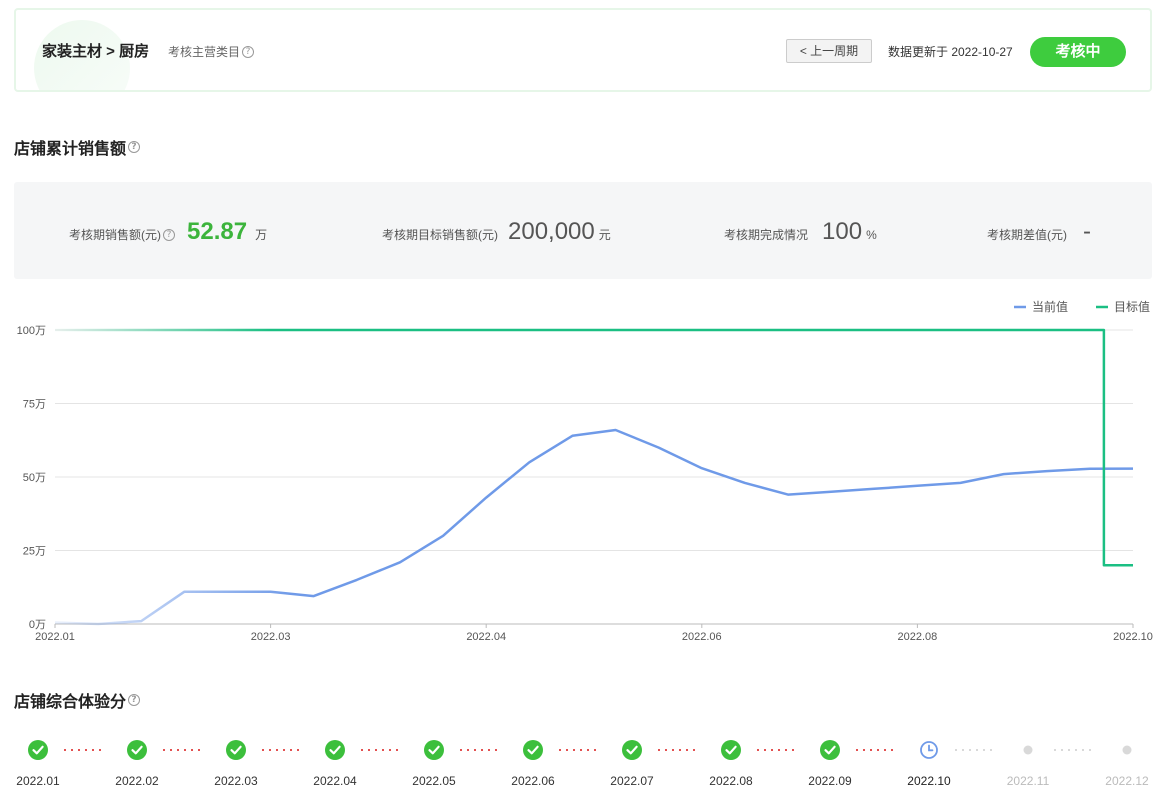 The height and width of the screenshot is (808, 1166). I want to click on stat-label: 考核期销售额(元) ?, so click(122, 234).